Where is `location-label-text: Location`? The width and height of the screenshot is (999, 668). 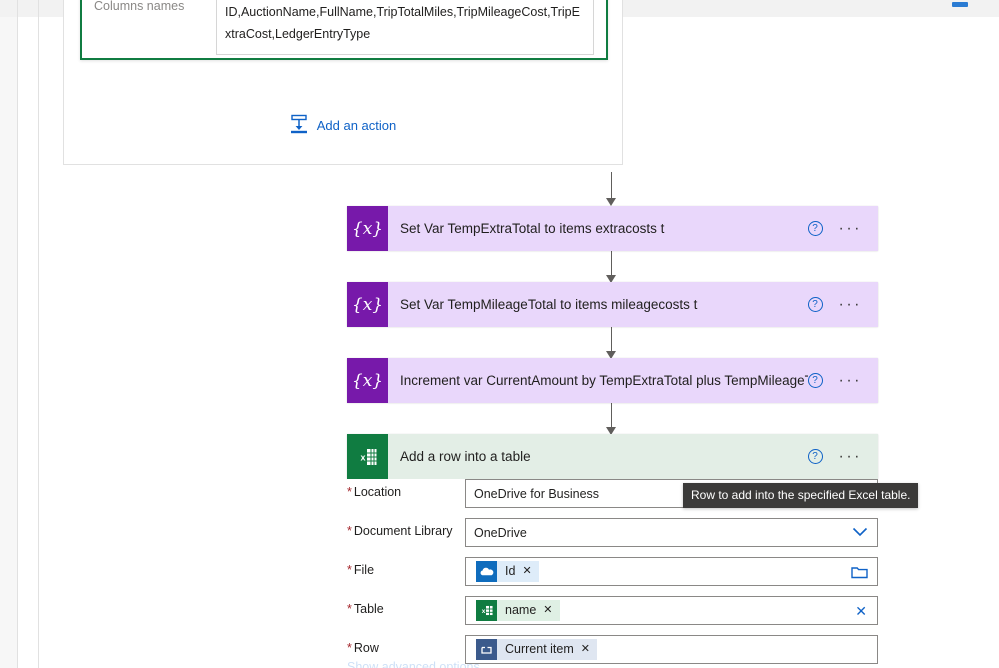 location-label-text: Location is located at coordinates (377, 492).